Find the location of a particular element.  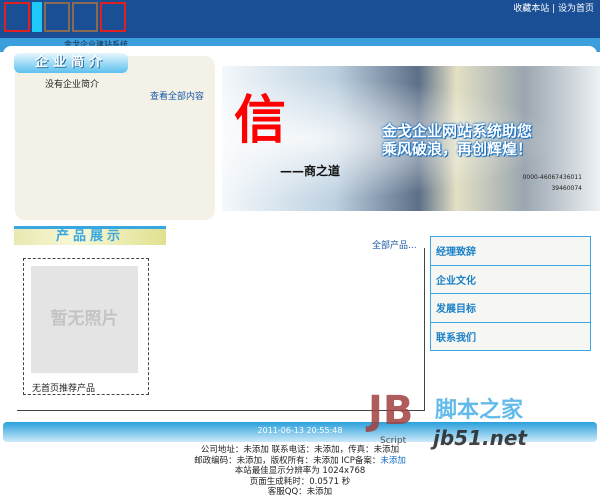

intro-title: 企业简介 is located at coordinates (71, 63).